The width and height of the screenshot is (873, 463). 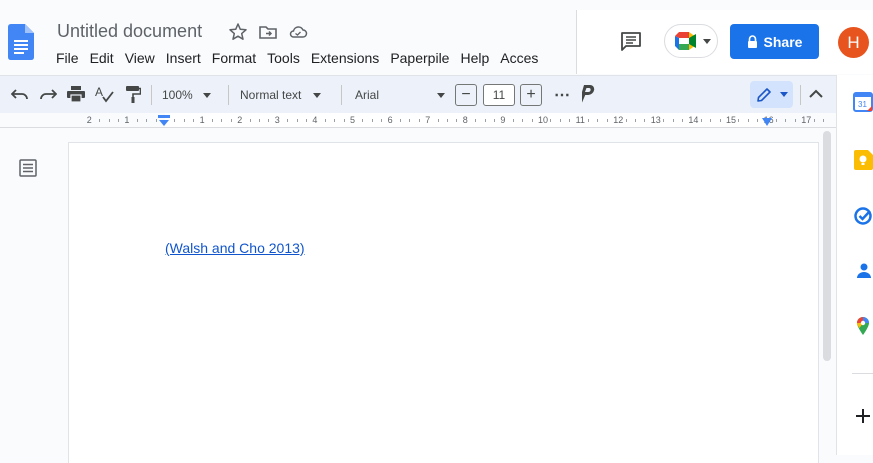 What do you see at coordinates (863, 270) in the screenshot?
I see `contacts-icon` at bounding box center [863, 270].